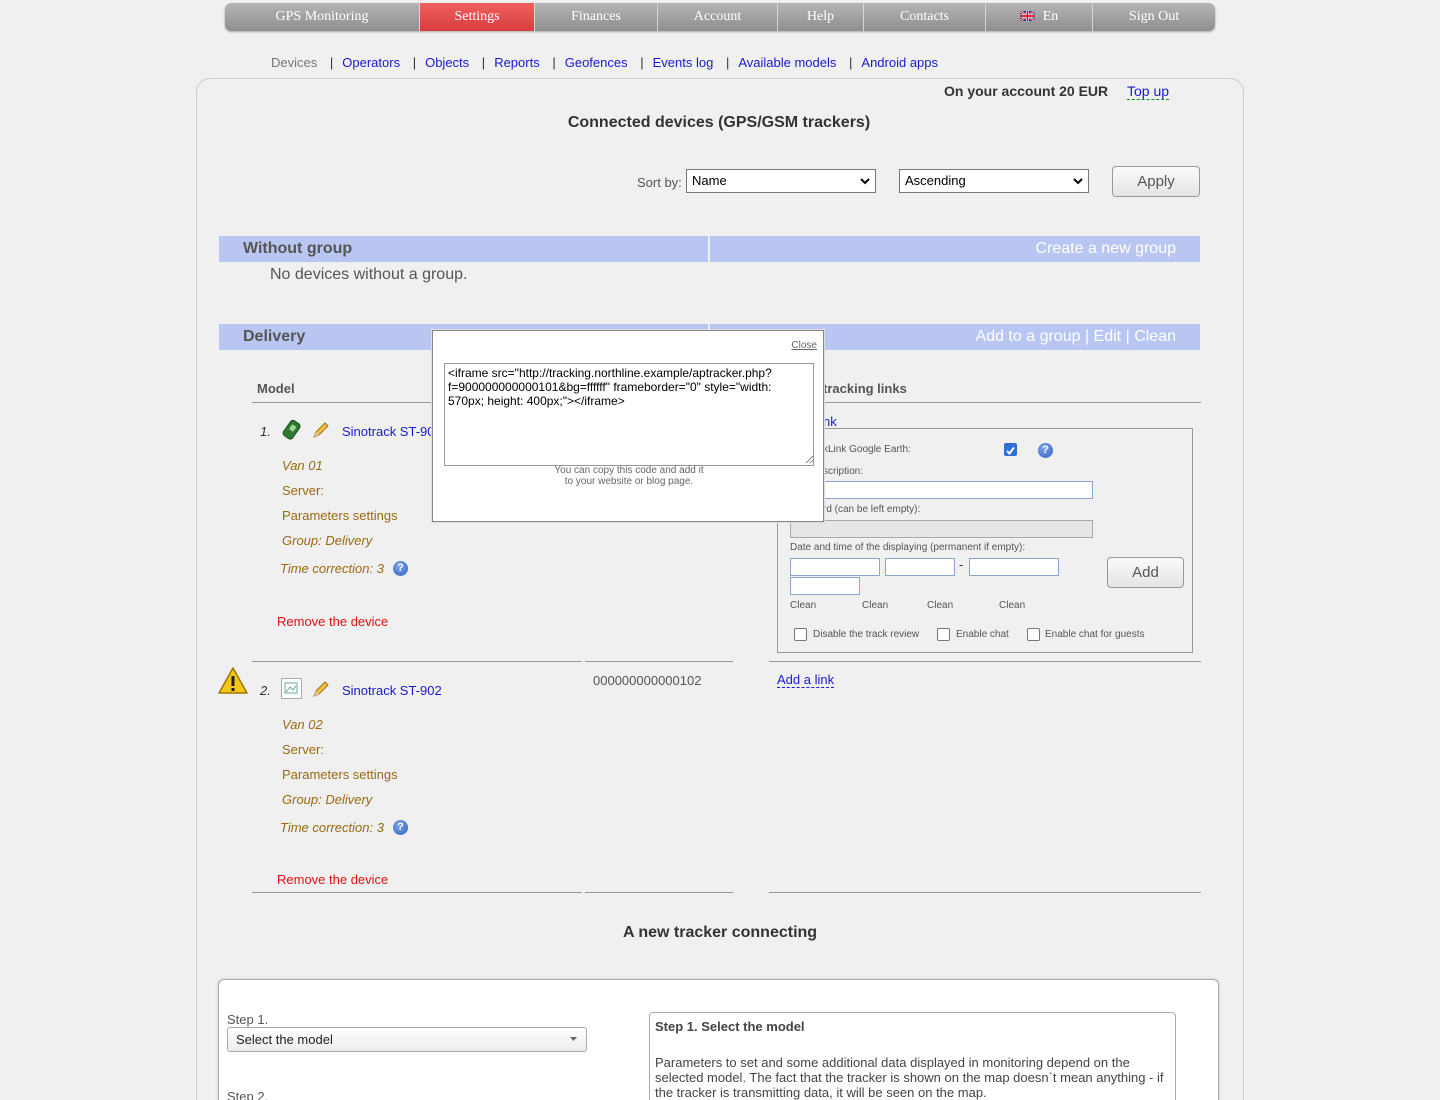 This screenshot has height=1100, width=1440. Describe the element at coordinates (371, 62) in the screenshot. I see `submenu-operators: Operators` at that location.